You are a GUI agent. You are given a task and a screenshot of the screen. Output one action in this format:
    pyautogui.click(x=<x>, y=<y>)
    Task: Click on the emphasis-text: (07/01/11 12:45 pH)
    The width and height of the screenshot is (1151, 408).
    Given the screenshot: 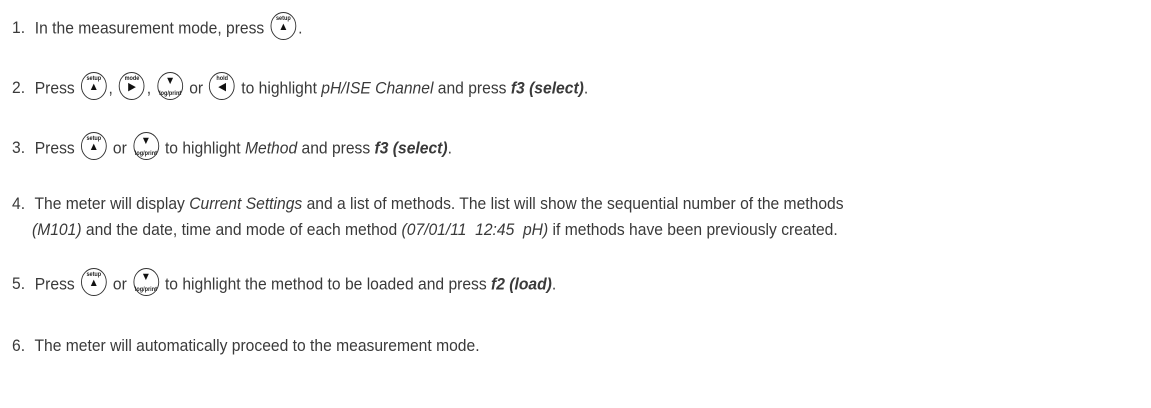 What is the action you would take?
    pyautogui.click(x=475, y=229)
    